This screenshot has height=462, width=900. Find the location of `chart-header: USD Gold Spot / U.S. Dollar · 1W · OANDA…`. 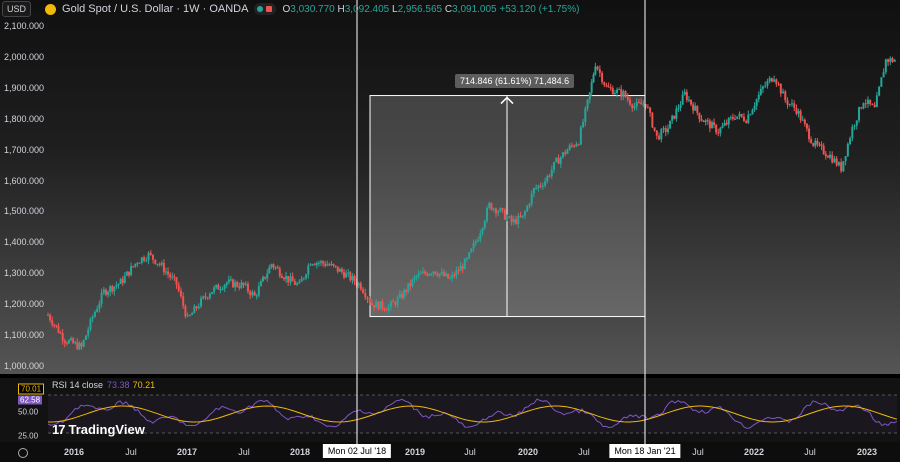

chart-header: USD Gold Spot / U.S. Dollar · 1W · OANDA… is located at coordinates (289, 9).